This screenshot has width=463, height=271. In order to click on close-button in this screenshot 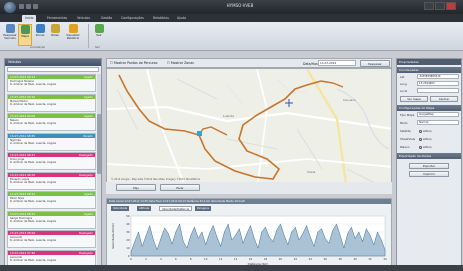, I will do `click(451, 6)`.